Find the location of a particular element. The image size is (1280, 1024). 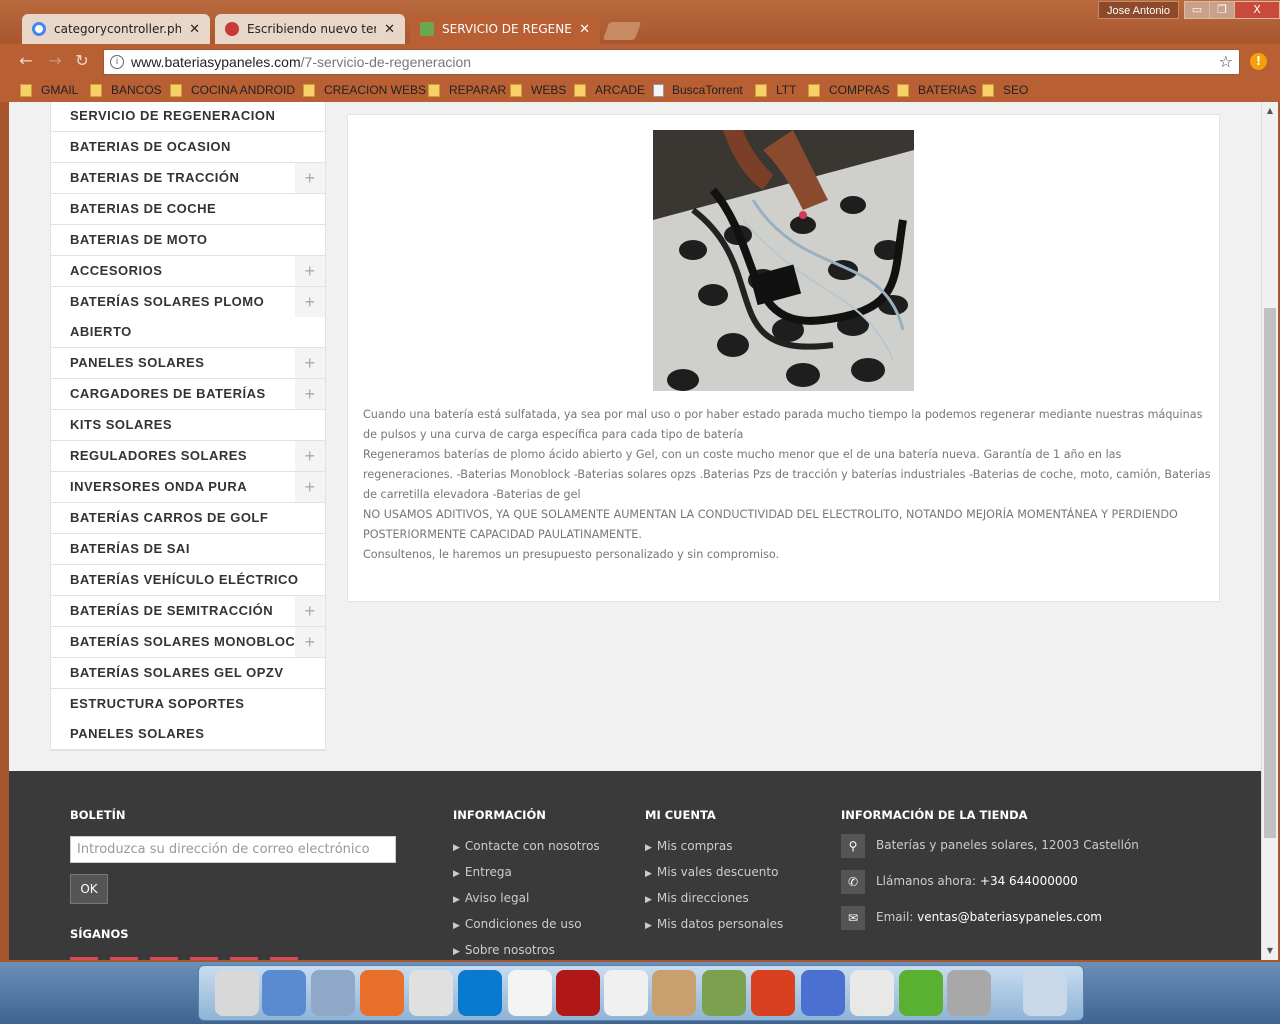

ccleaner-icon is located at coordinates (773, 993).